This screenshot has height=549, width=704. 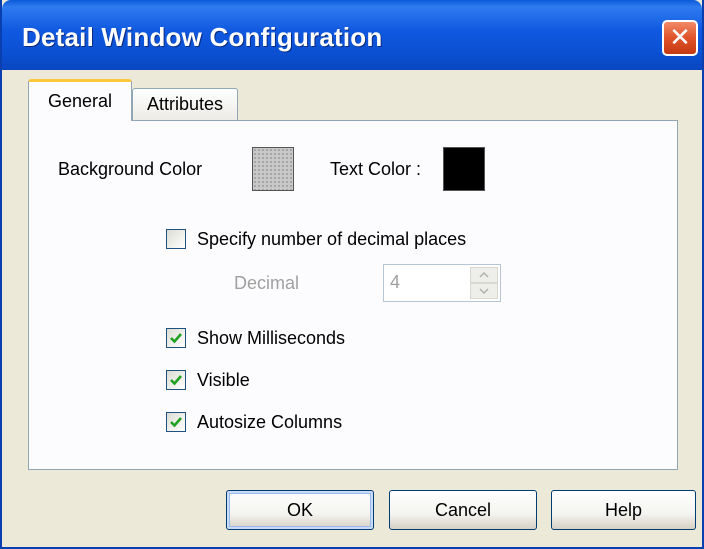 I want to click on help-button: Help, so click(x=623, y=510).